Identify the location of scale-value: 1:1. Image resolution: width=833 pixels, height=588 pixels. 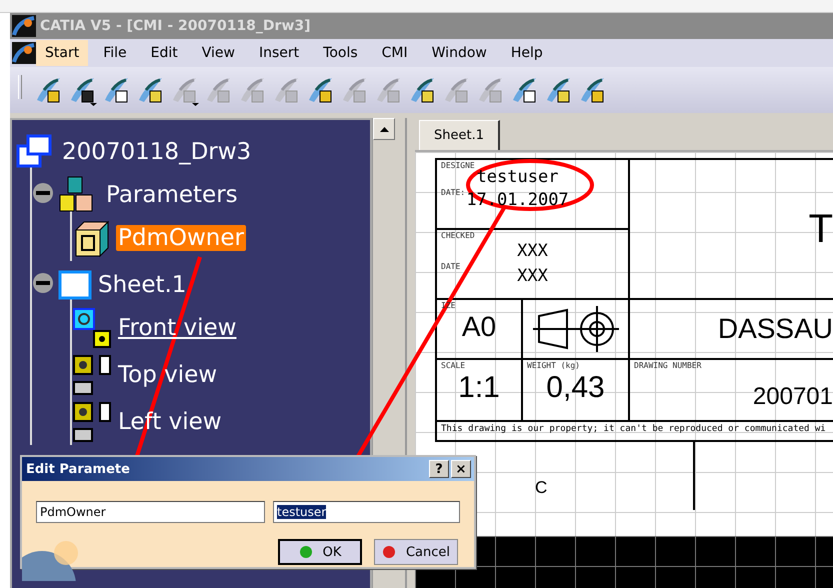
(479, 388).